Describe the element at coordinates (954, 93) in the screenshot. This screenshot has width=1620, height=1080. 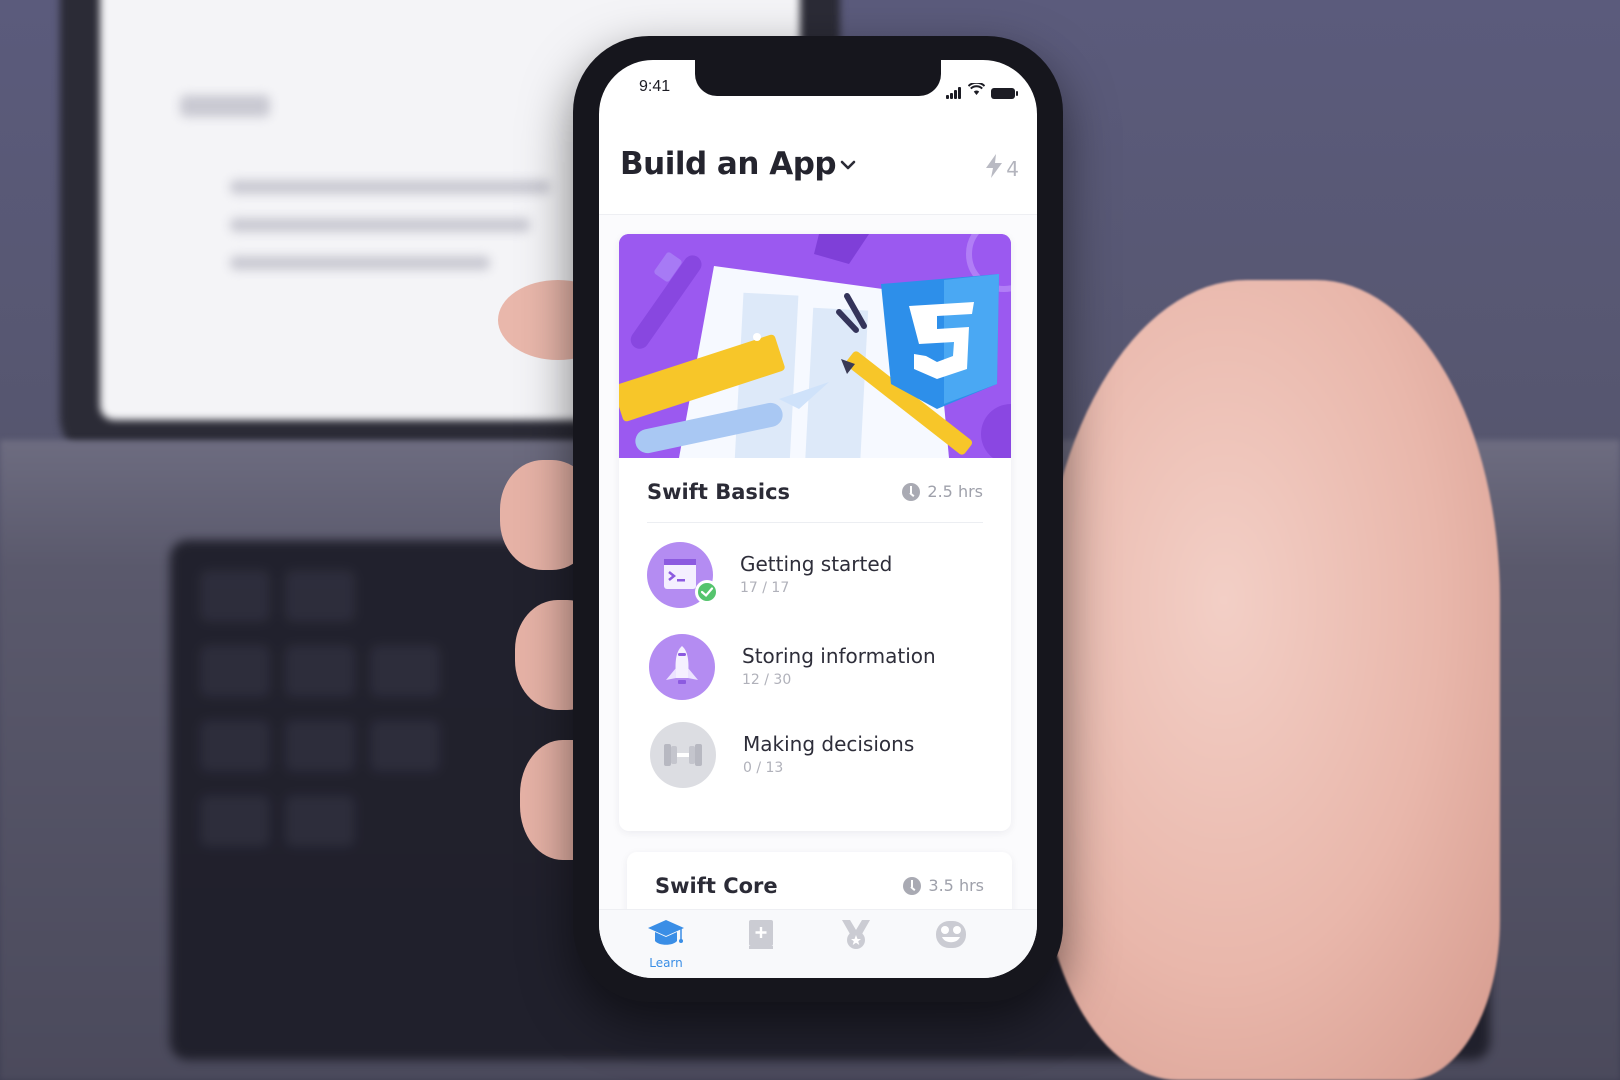
I see `cellular-signal-icon` at that location.